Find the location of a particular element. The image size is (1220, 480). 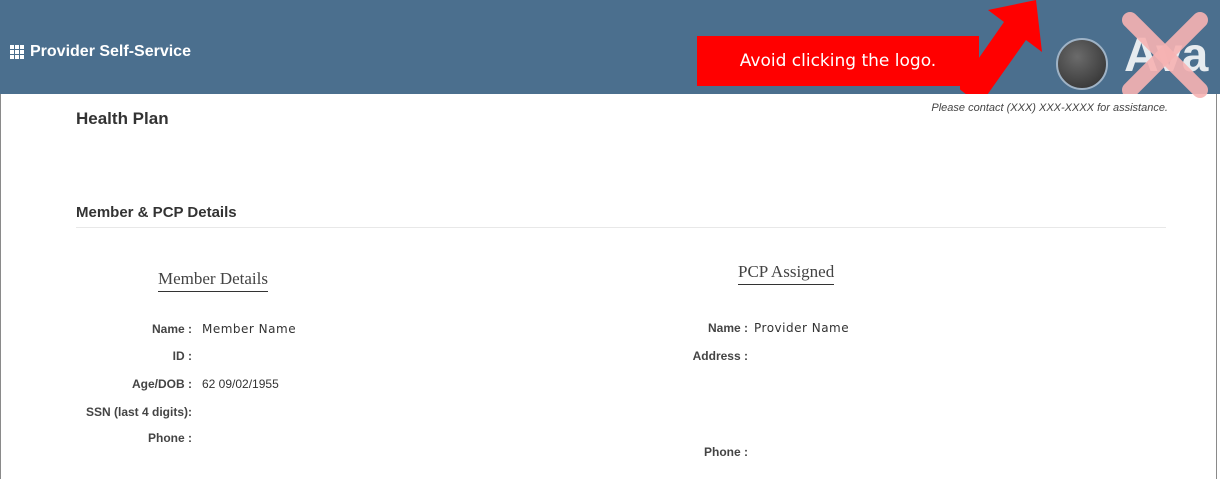

section-divider is located at coordinates (621, 227).